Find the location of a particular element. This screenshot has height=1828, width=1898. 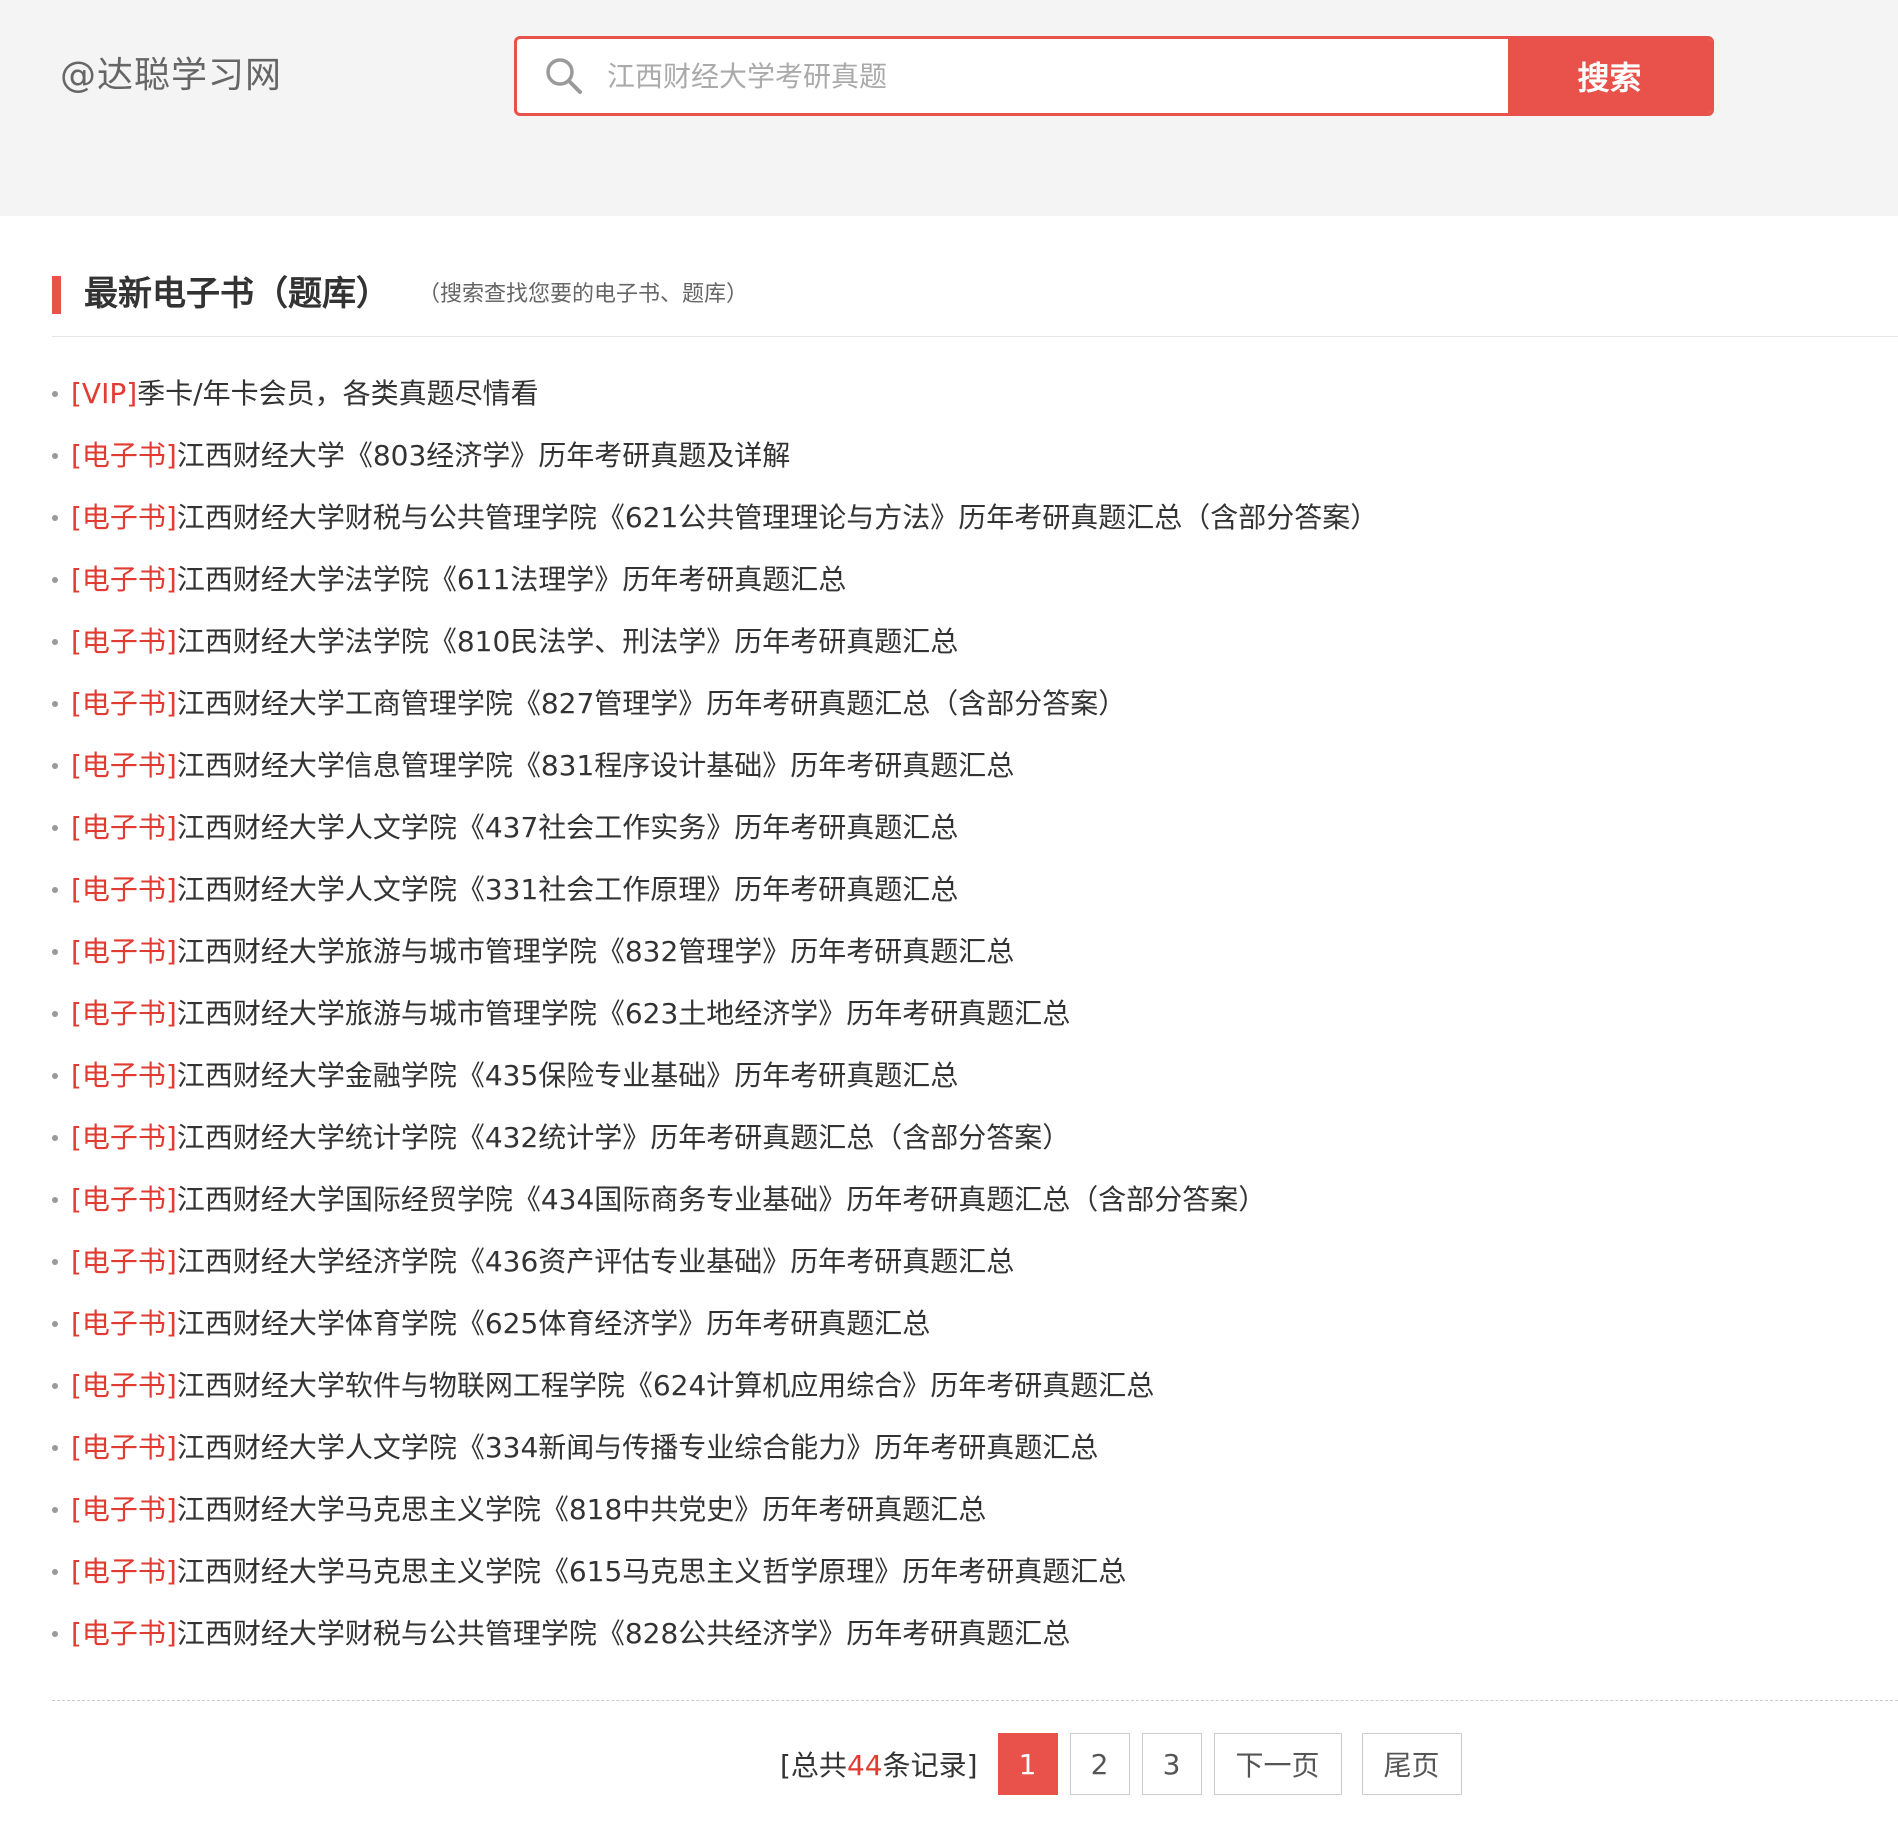

book-link: [VIP]季卡/年卡会员，各类真题尽情看 is located at coordinates (305, 394).